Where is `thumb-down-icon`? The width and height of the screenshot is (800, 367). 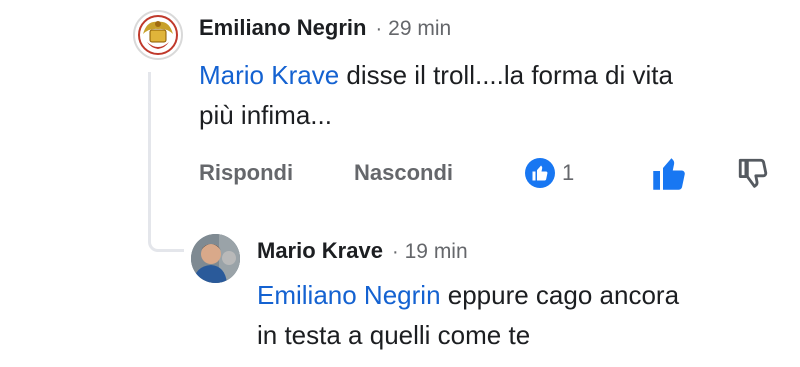
thumb-down-icon is located at coordinates (753, 173).